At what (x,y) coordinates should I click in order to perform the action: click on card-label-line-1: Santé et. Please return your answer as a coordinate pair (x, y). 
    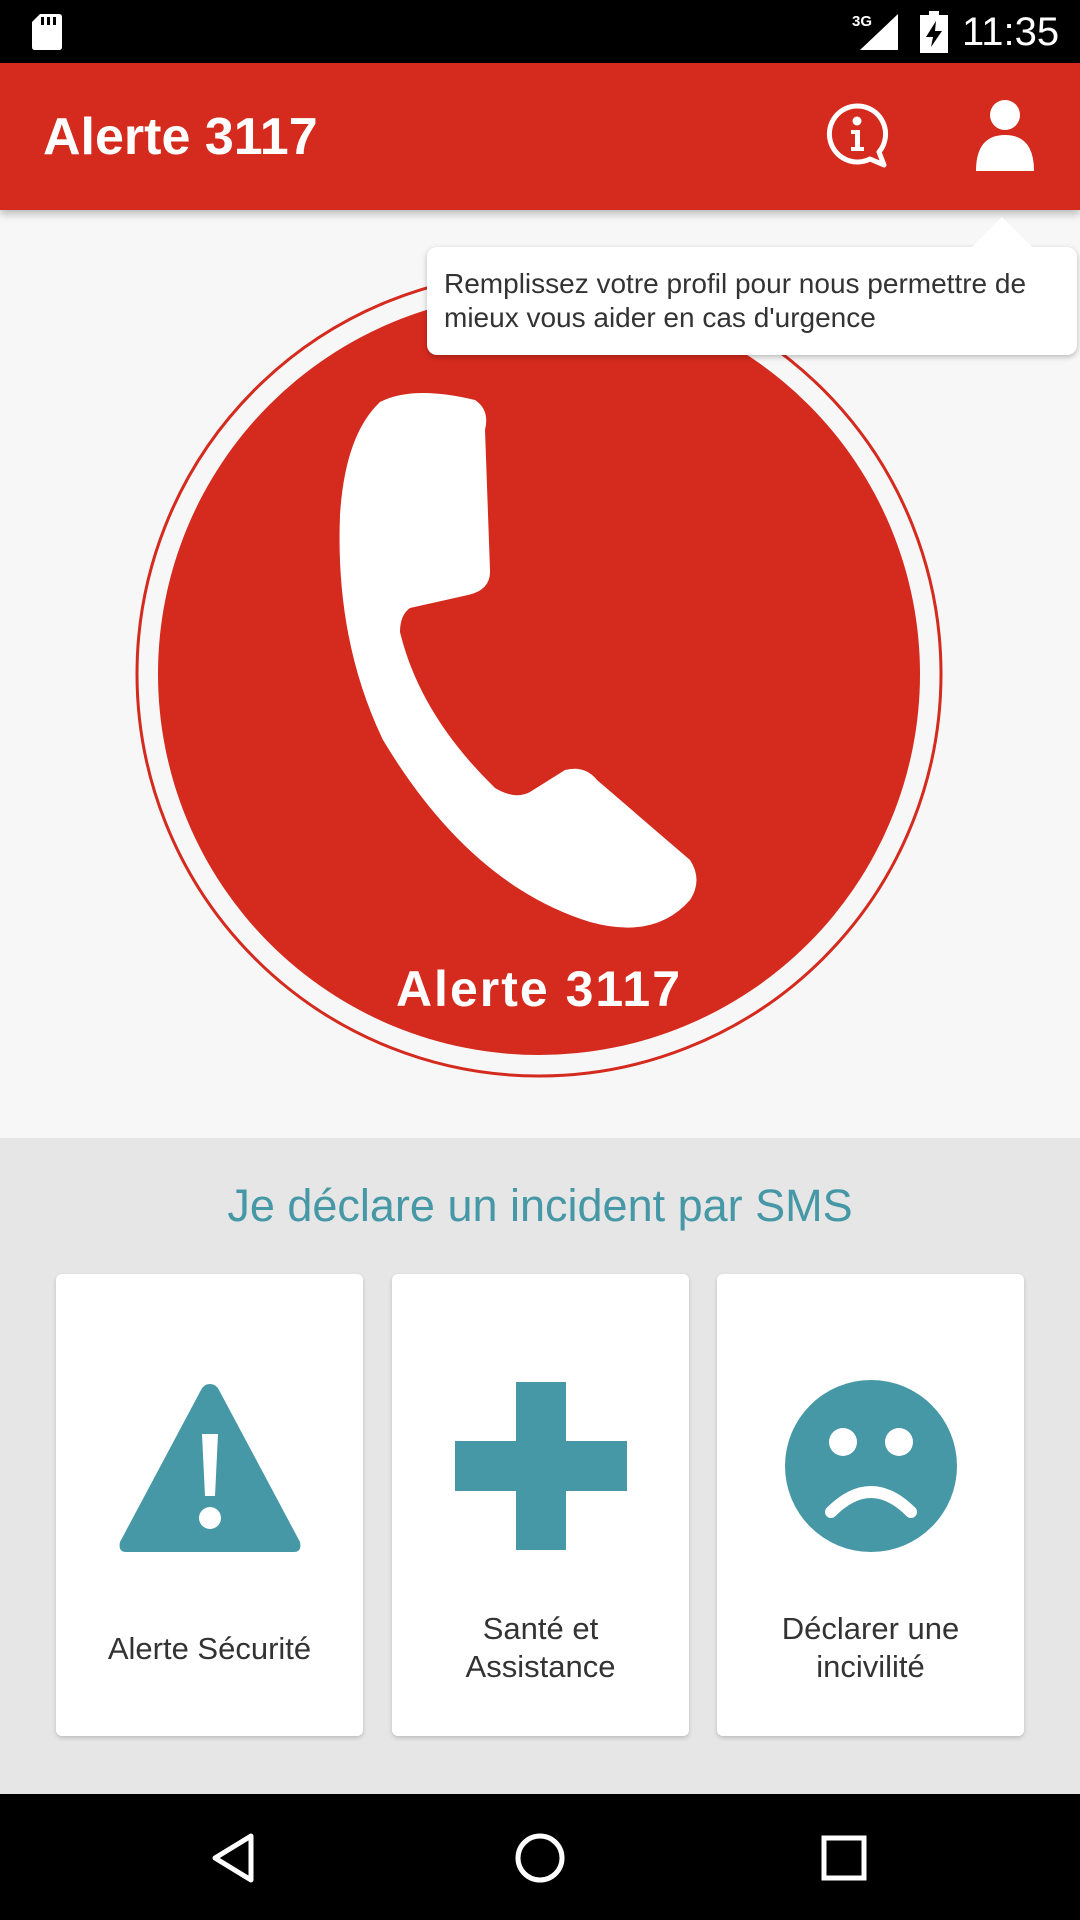
    Looking at the image, I should click on (540, 1628).